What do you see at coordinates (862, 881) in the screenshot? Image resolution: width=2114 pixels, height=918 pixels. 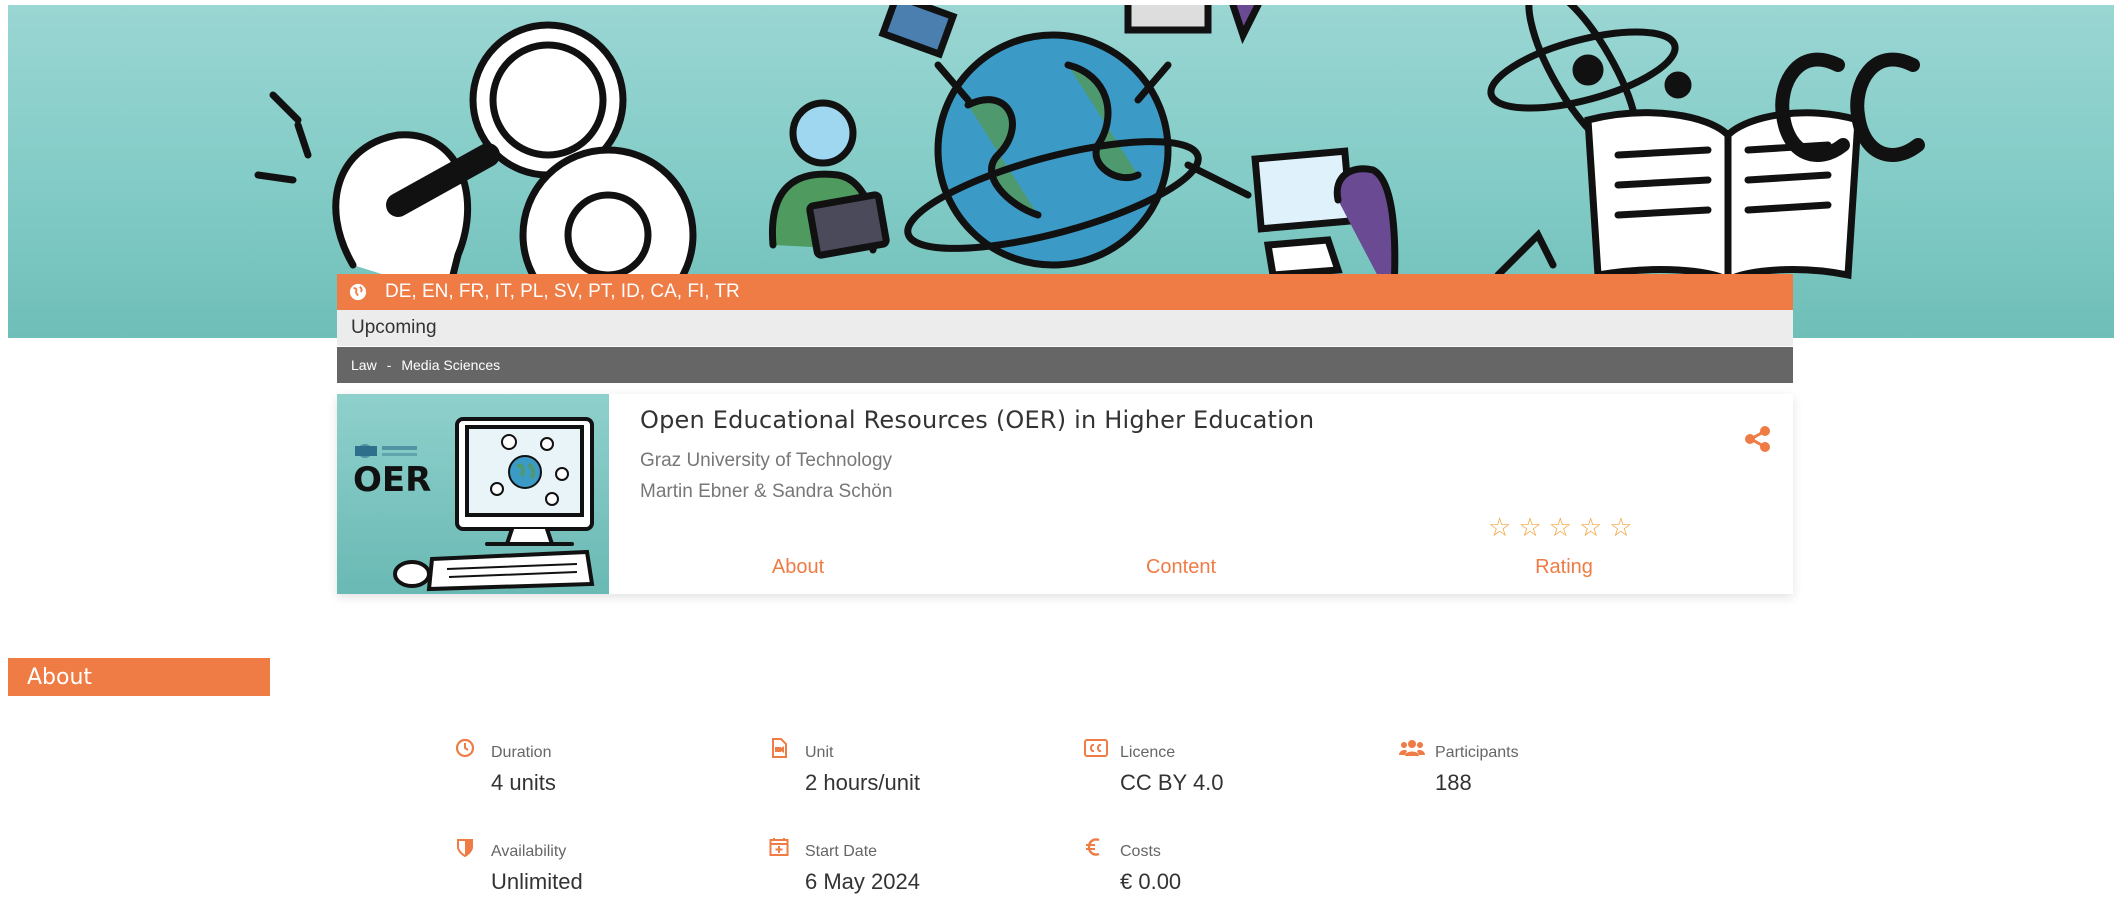 I see `fact-value: 6 May 2024` at bounding box center [862, 881].